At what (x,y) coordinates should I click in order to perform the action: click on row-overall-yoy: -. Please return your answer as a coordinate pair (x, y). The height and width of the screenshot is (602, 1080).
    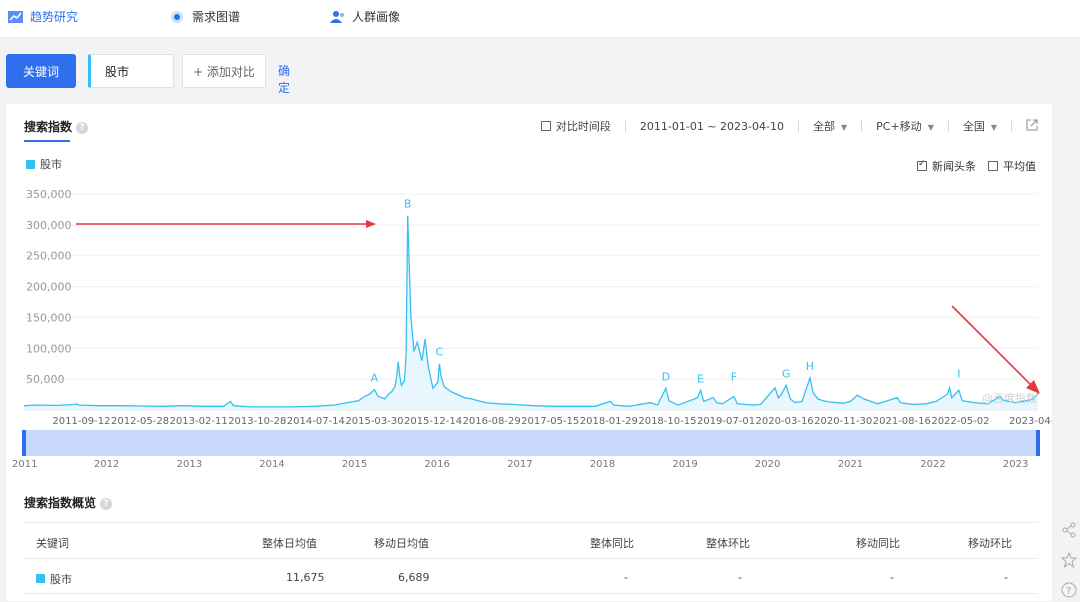
    Looking at the image, I should click on (626, 577).